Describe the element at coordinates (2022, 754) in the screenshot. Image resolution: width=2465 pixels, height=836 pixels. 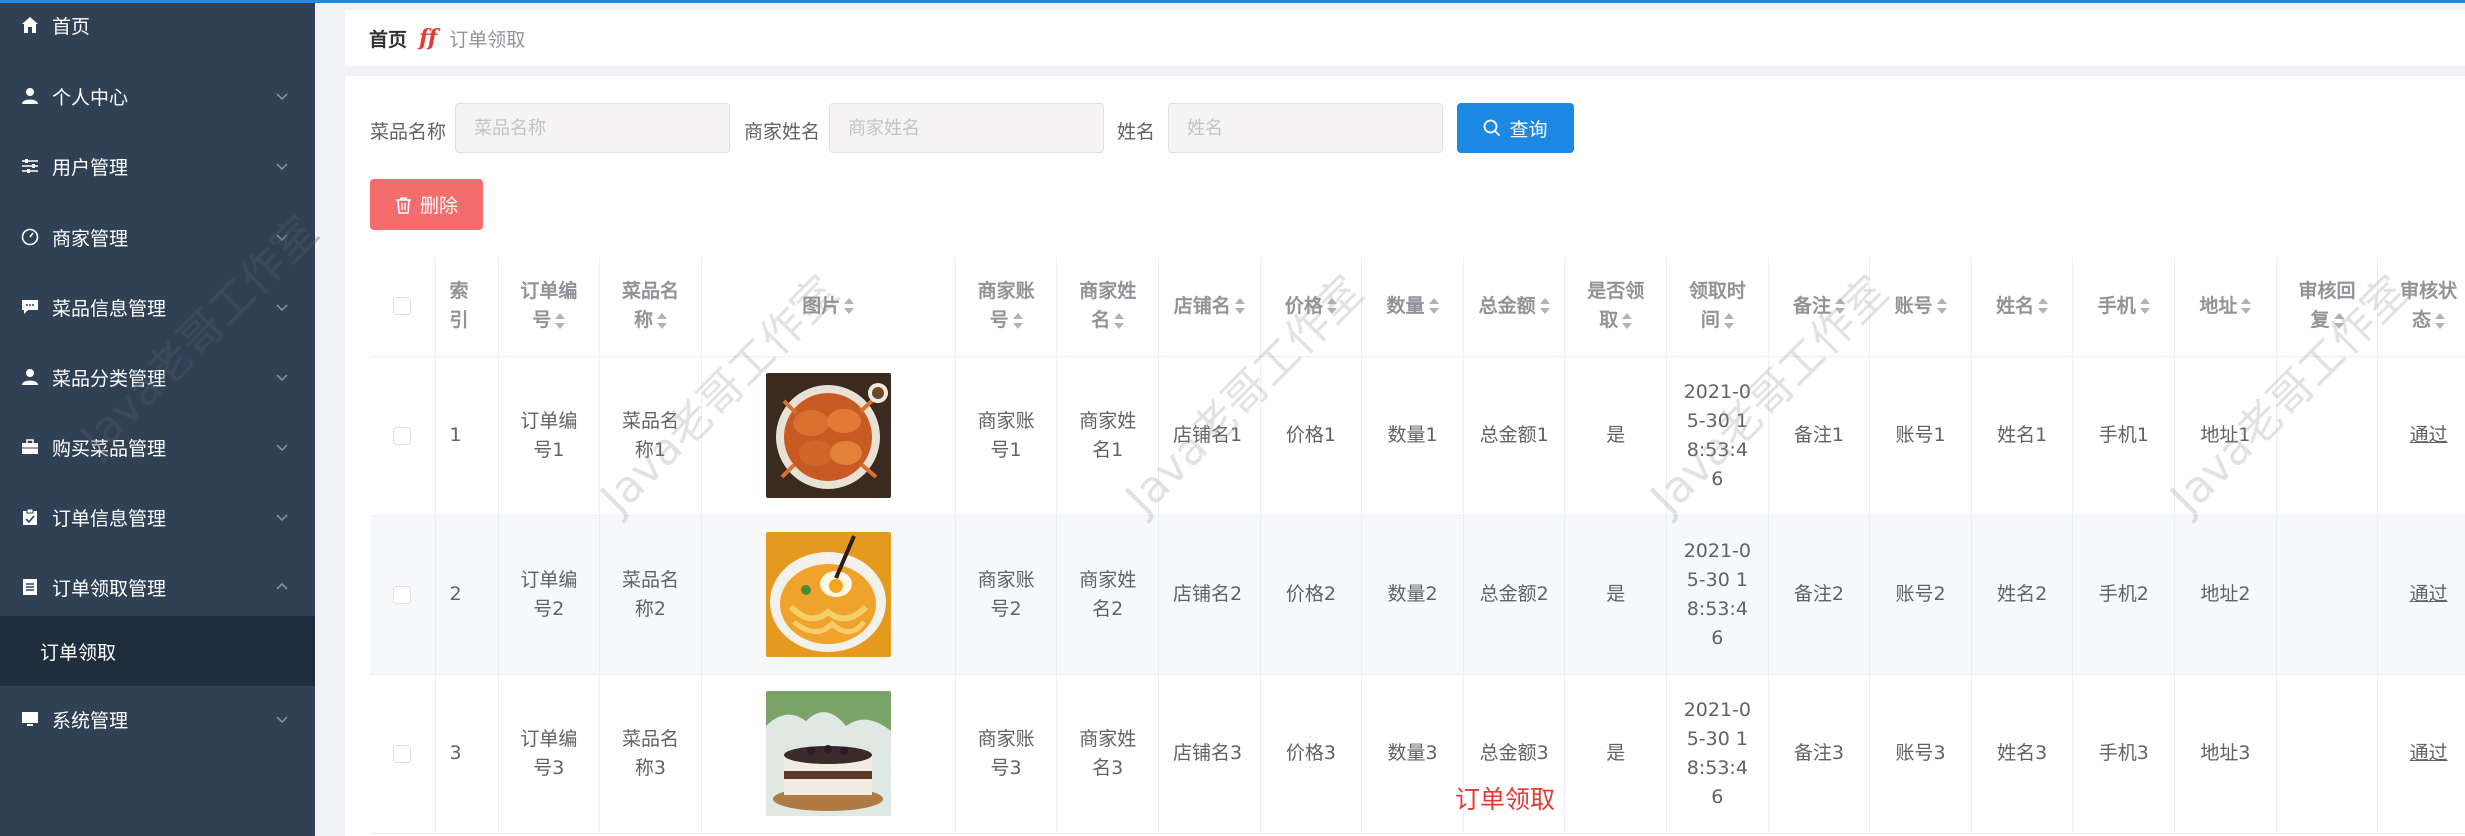
I see `cell-name: 姓名3` at that location.